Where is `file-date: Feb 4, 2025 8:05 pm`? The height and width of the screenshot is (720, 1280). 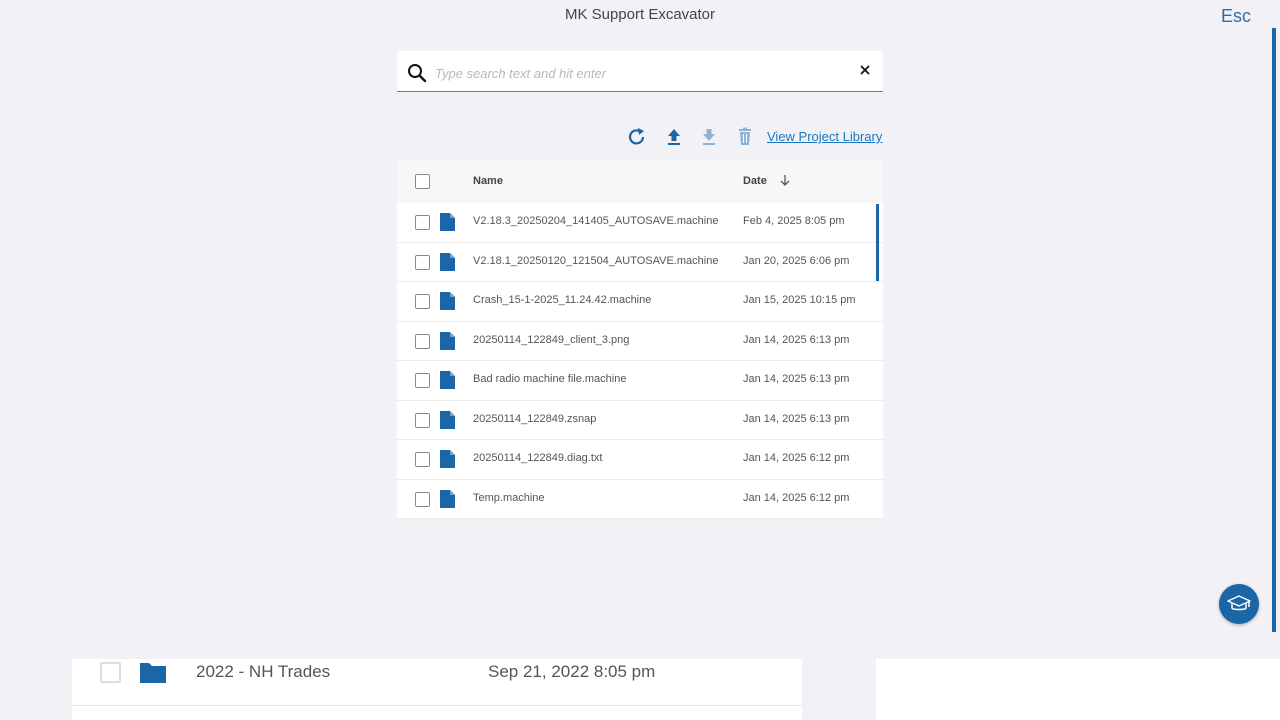 file-date: Feb 4, 2025 8:05 pm is located at coordinates (794, 221).